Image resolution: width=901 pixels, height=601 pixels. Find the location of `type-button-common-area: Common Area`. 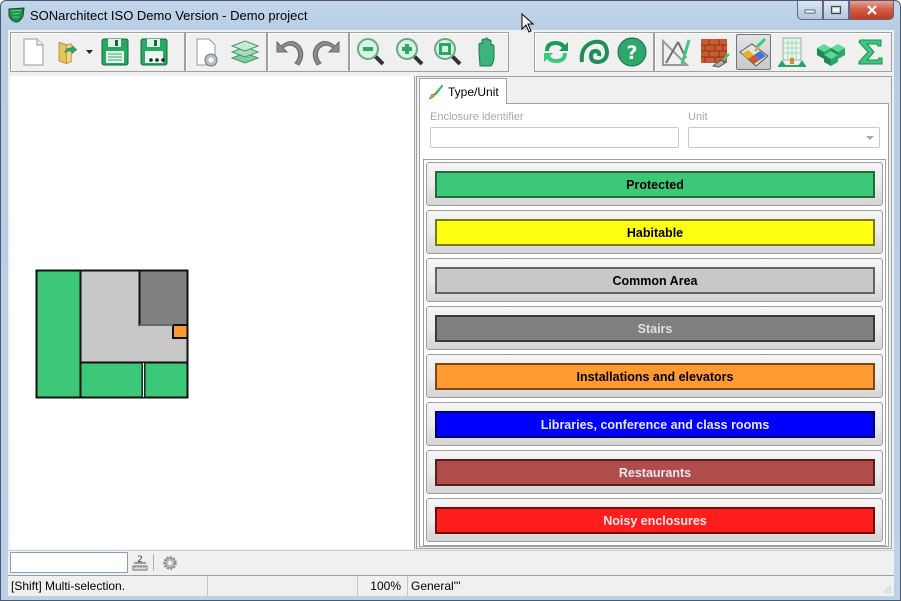

type-button-common-area: Common Area is located at coordinates (655, 280).